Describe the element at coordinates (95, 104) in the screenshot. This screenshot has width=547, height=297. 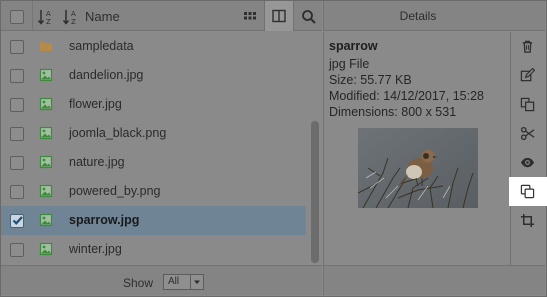
I see `file-name: flower.jpg` at that location.